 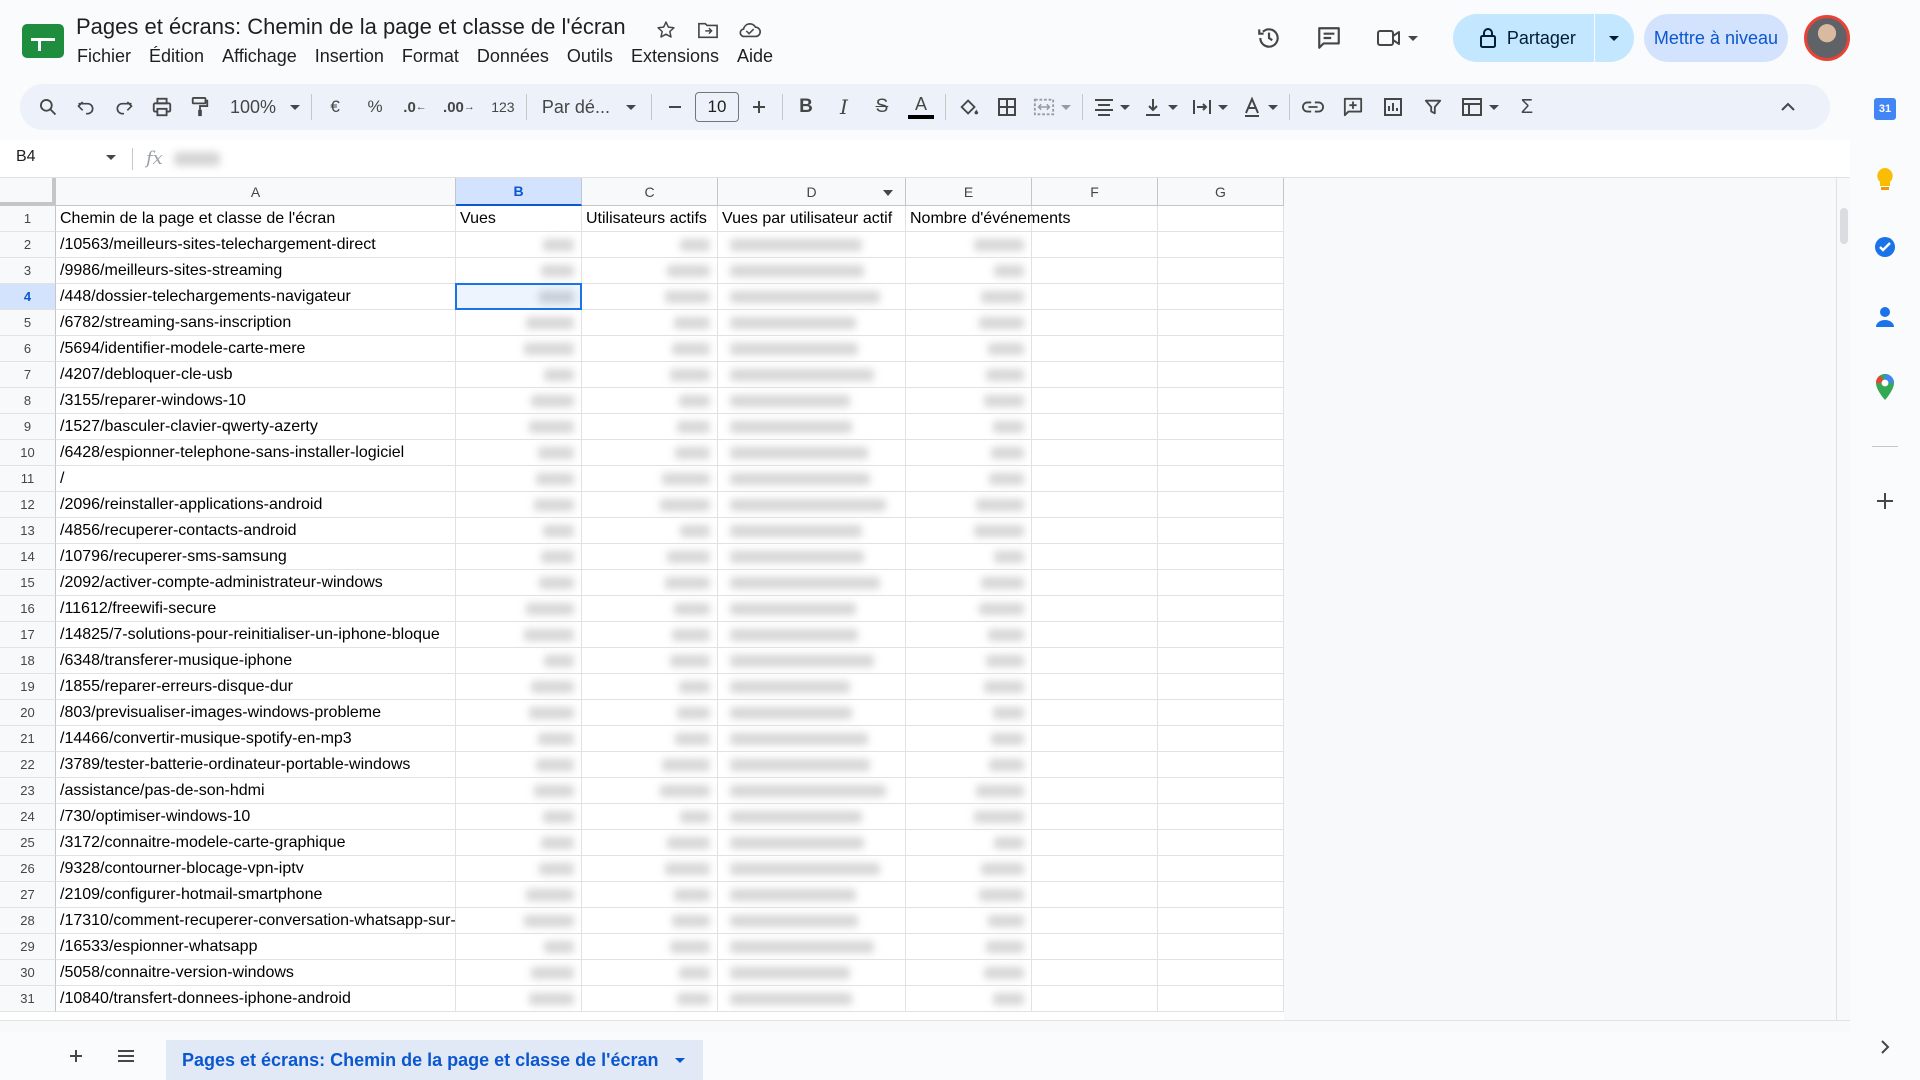 What do you see at coordinates (513, 56) in the screenshot?
I see `menu-data: Données` at bounding box center [513, 56].